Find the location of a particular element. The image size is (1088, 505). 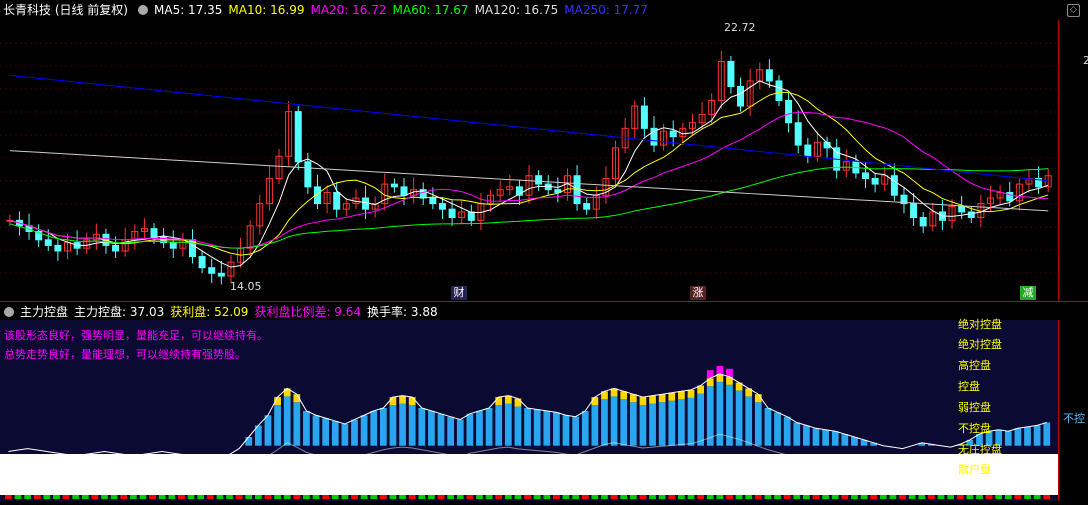

price-axis-panel: 2 is located at coordinates (1073, 161).